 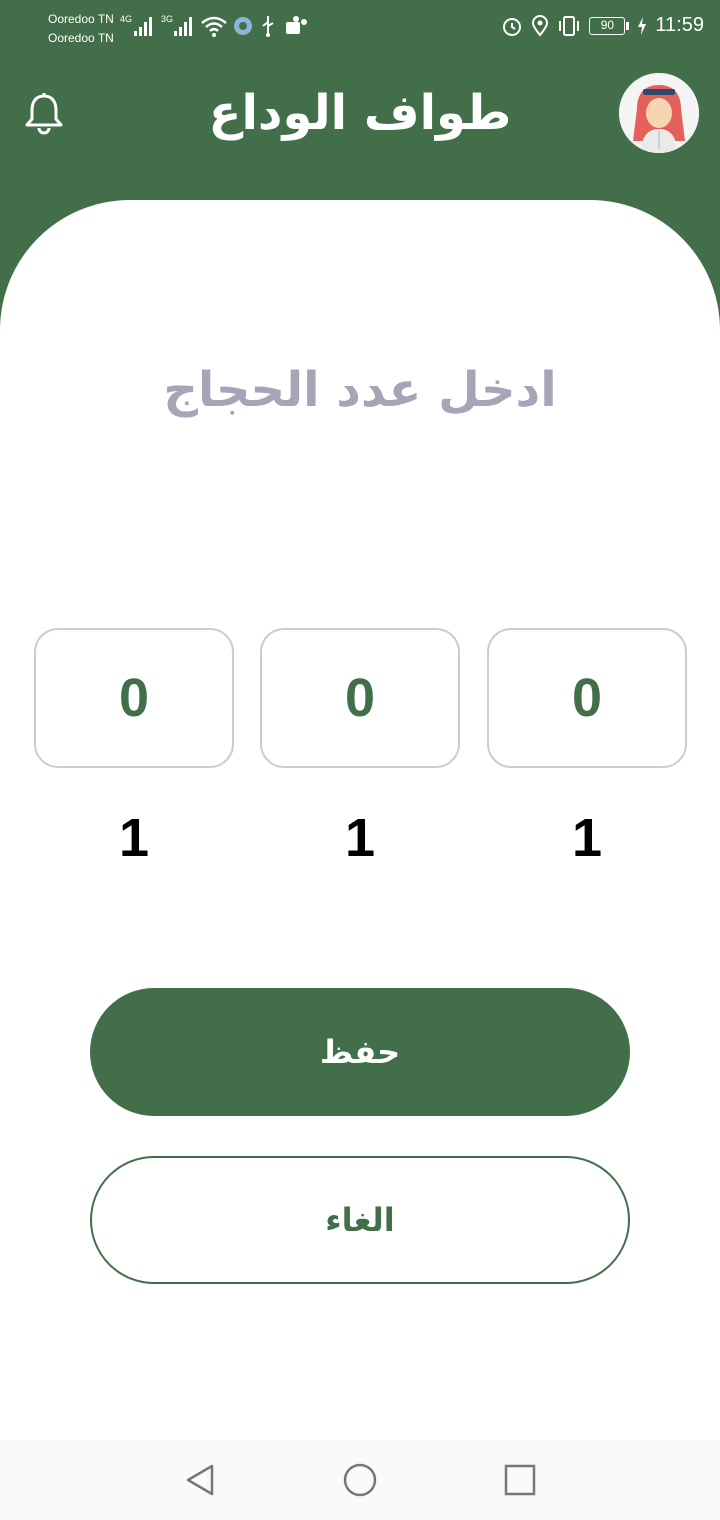 I want to click on app-notification-icon, so click(x=243, y=26).